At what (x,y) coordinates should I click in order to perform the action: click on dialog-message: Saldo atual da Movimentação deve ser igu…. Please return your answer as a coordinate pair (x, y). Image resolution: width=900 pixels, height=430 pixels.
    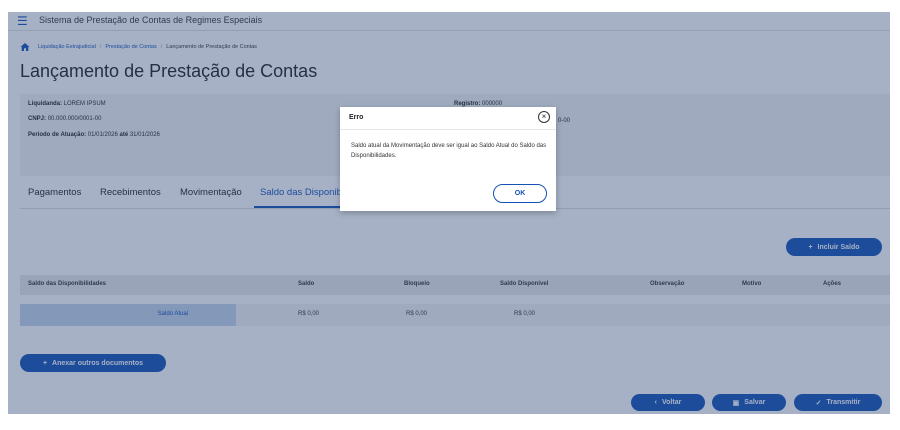
    Looking at the image, I should click on (449, 151).